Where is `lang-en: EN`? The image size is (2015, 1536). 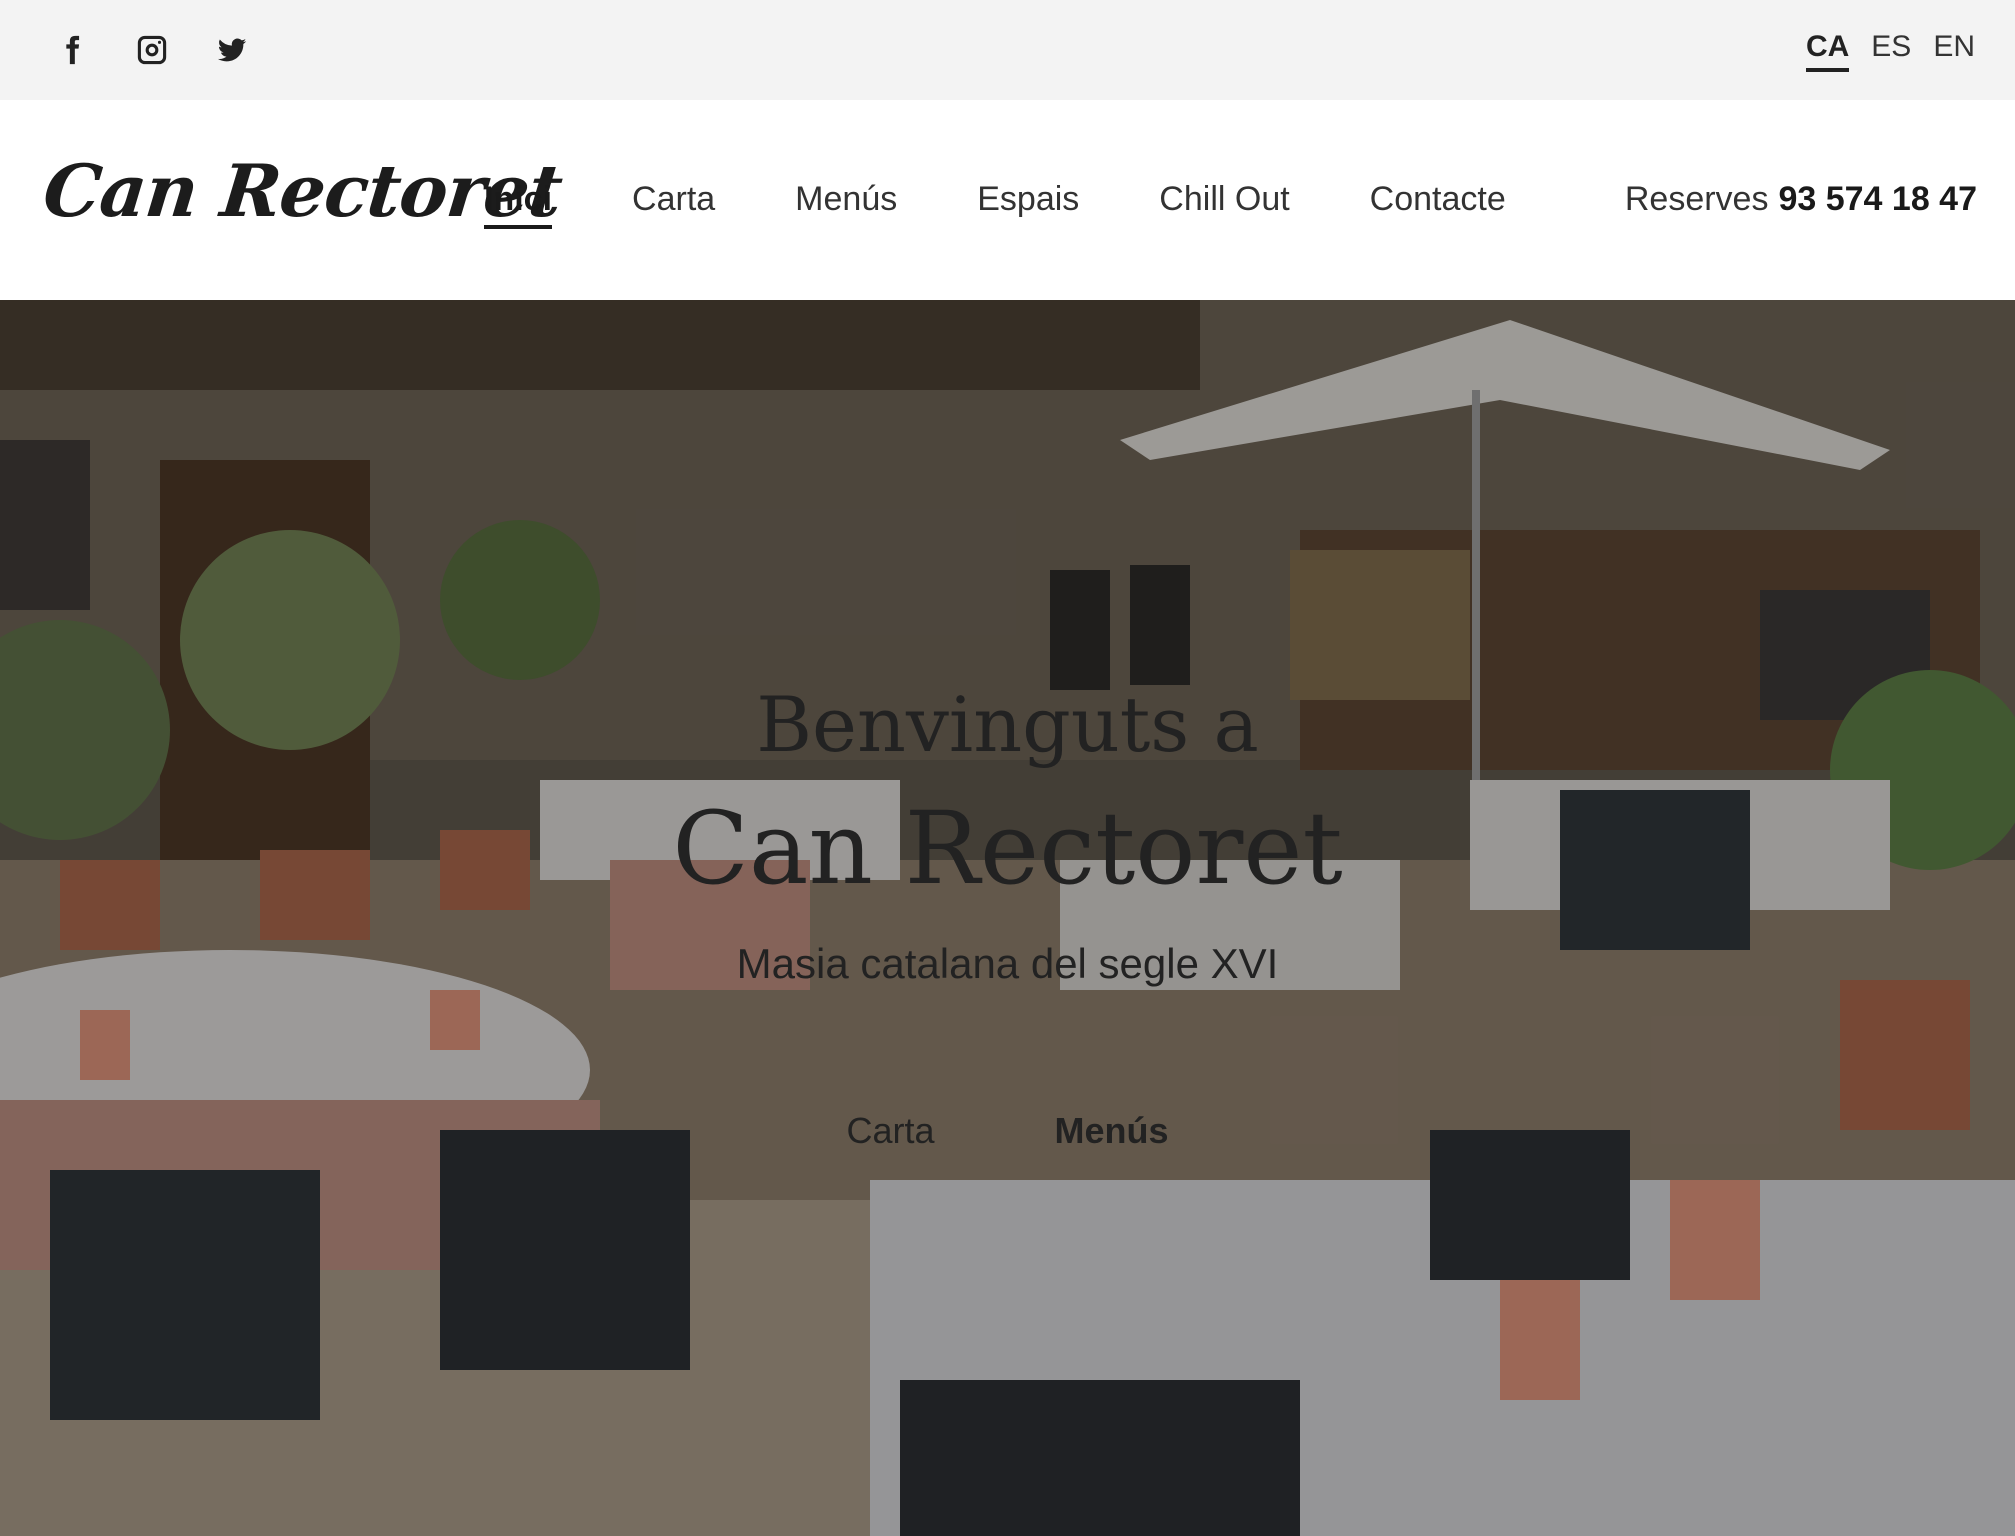
lang-en: EN is located at coordinates (1954, 51).